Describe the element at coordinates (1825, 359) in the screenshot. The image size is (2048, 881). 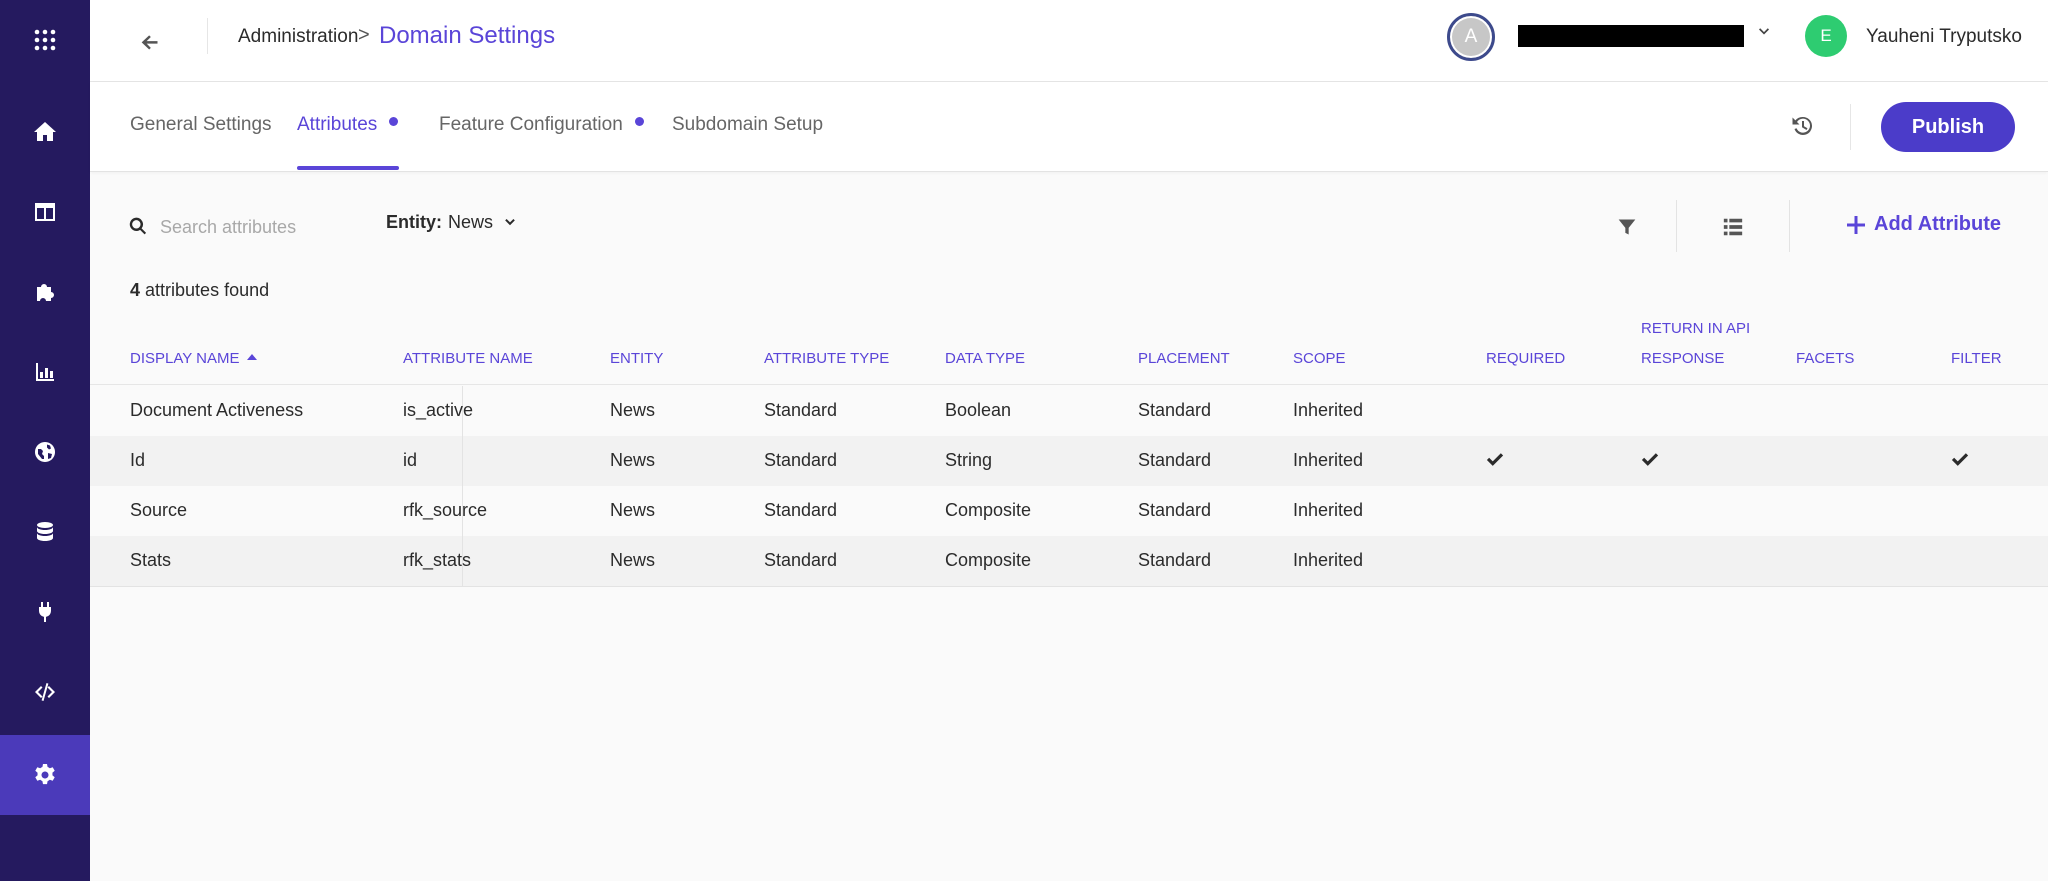
I see `column-header-facets: Facets` at that location.